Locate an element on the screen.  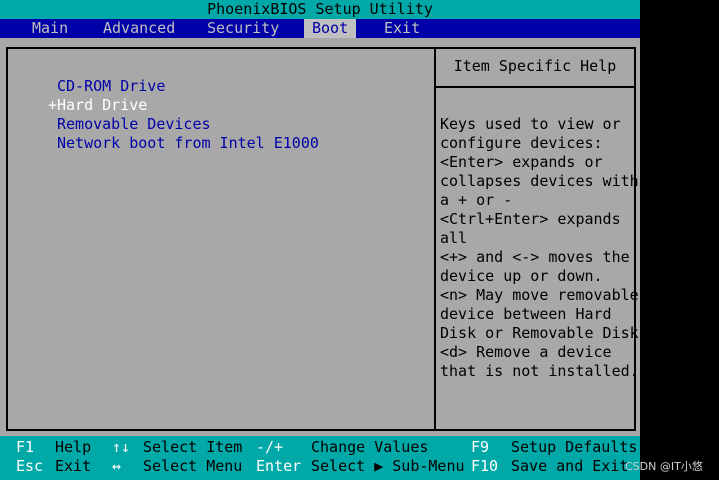
help-line: device up or down. is located at coordinates (521, 276).